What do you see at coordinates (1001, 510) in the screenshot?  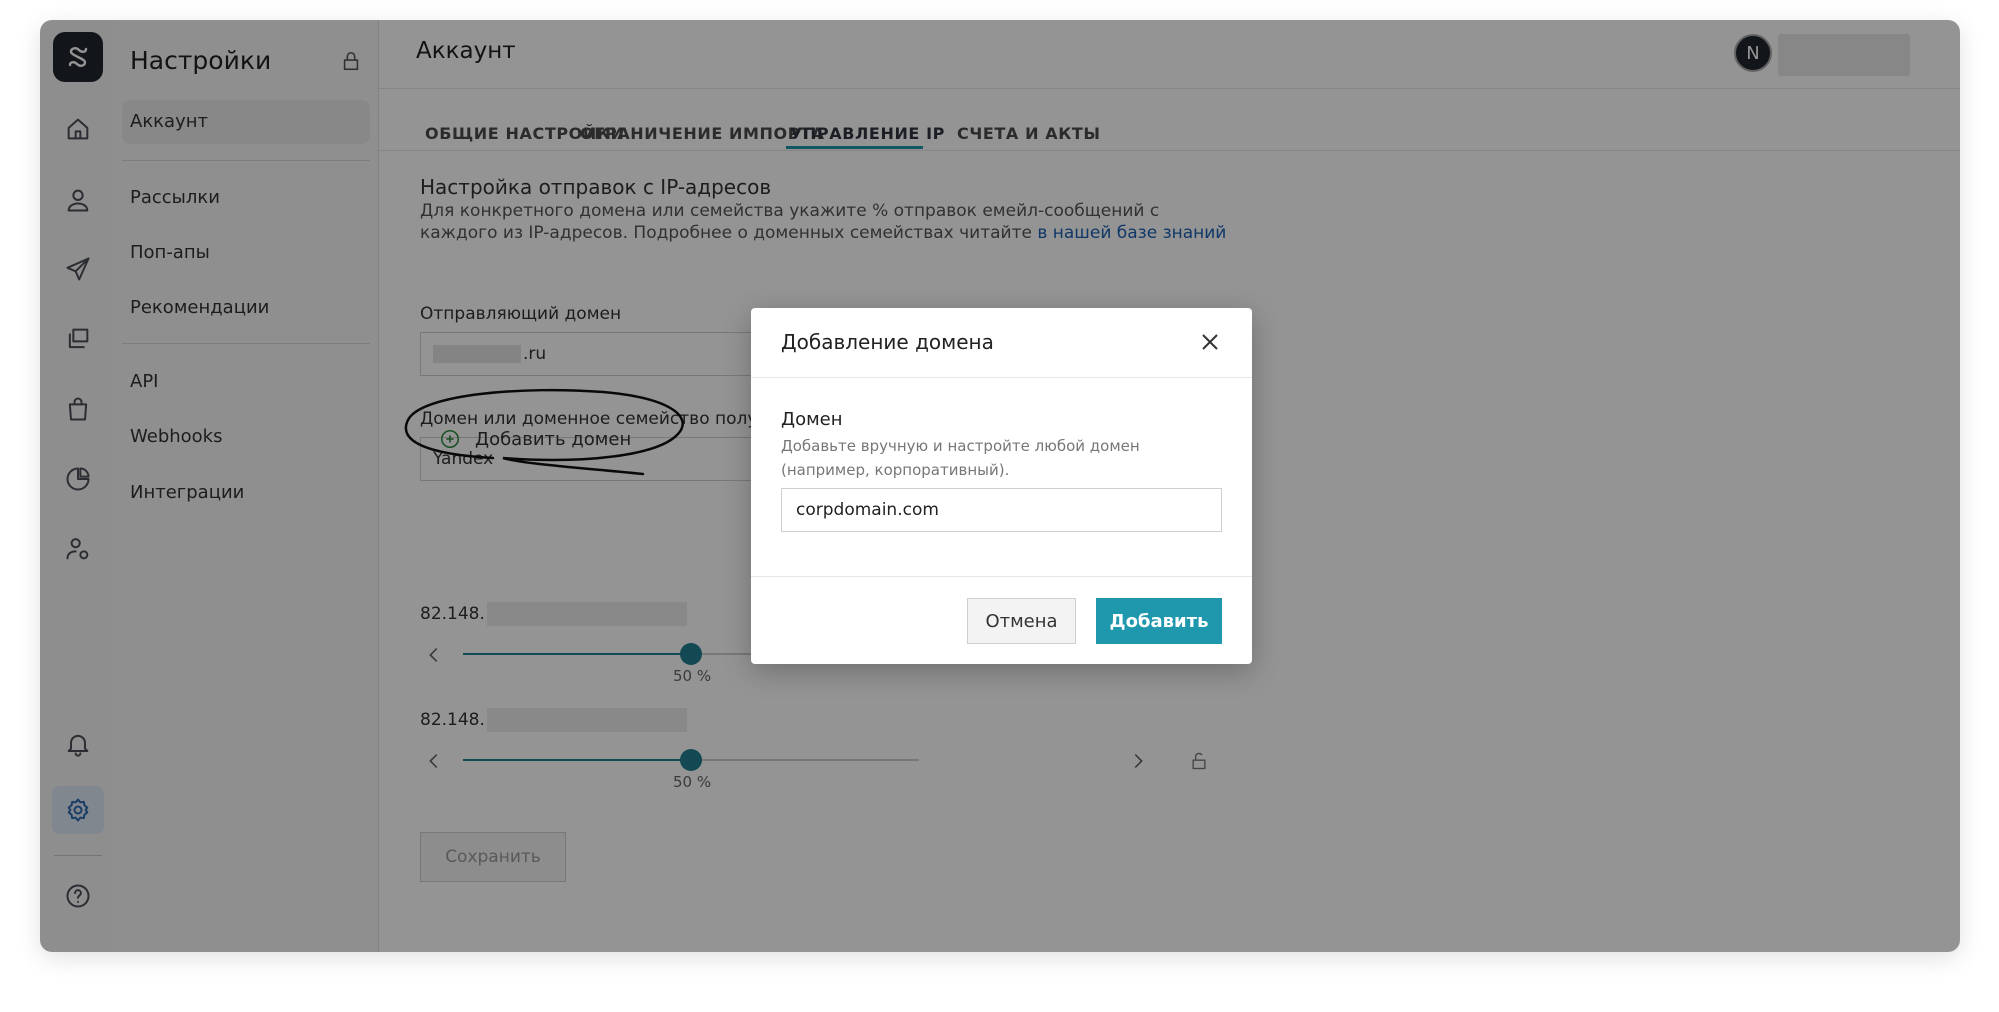 I see `domain-input` at bounding box center [1001, 510].